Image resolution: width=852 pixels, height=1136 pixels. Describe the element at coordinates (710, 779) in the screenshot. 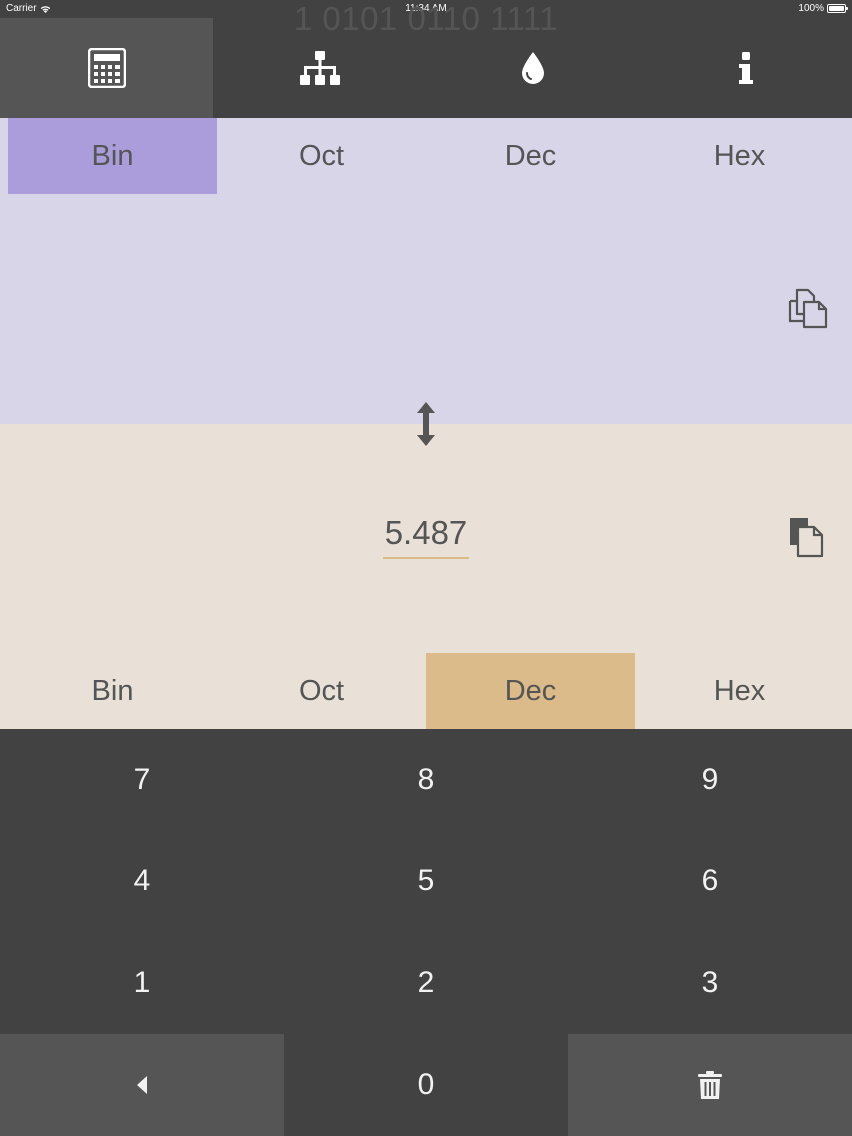

I see `key-9: 9` at that location.